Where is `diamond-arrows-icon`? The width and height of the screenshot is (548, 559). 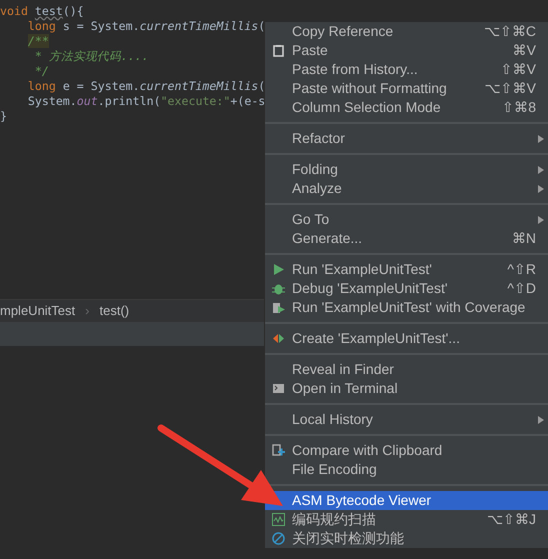
diamond-arrows-icon is located at coordinates (278, 338).